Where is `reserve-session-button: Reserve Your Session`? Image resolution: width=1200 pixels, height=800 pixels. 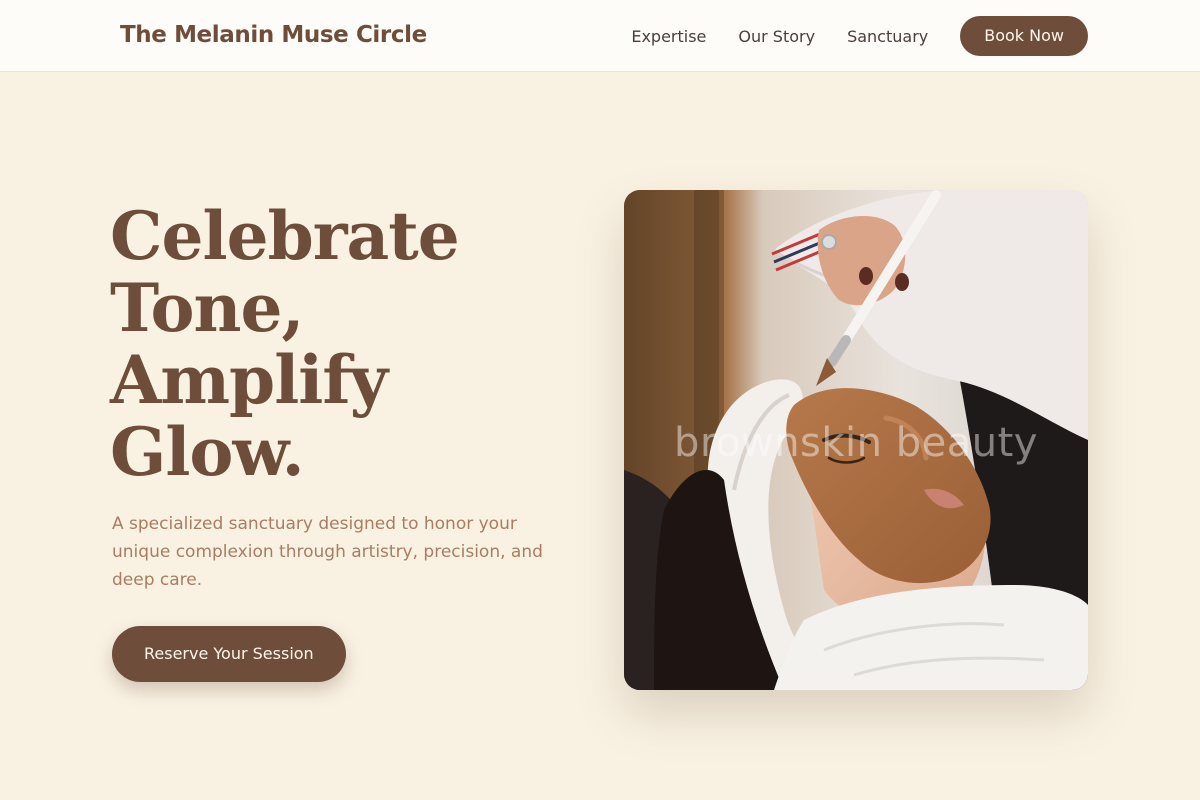 reserve-session-button: Reserve Your Session is located at coordinates (229, 654).